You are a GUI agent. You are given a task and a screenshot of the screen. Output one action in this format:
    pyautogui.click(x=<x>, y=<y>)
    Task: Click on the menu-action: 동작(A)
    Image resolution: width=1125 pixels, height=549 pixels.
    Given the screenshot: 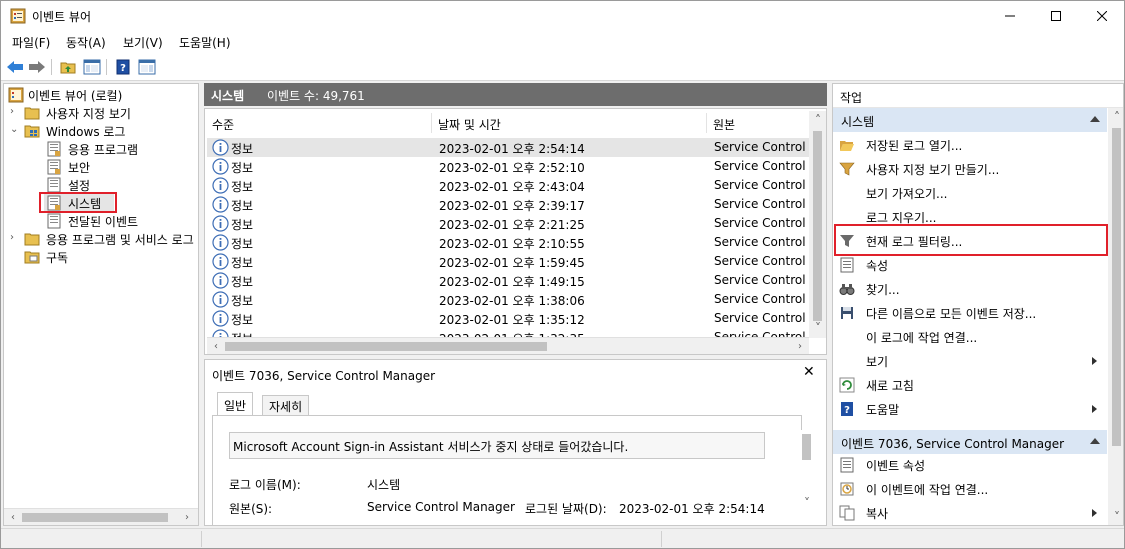 What is the action you would take?
    pyautogui.click(x=86, y=42)
    